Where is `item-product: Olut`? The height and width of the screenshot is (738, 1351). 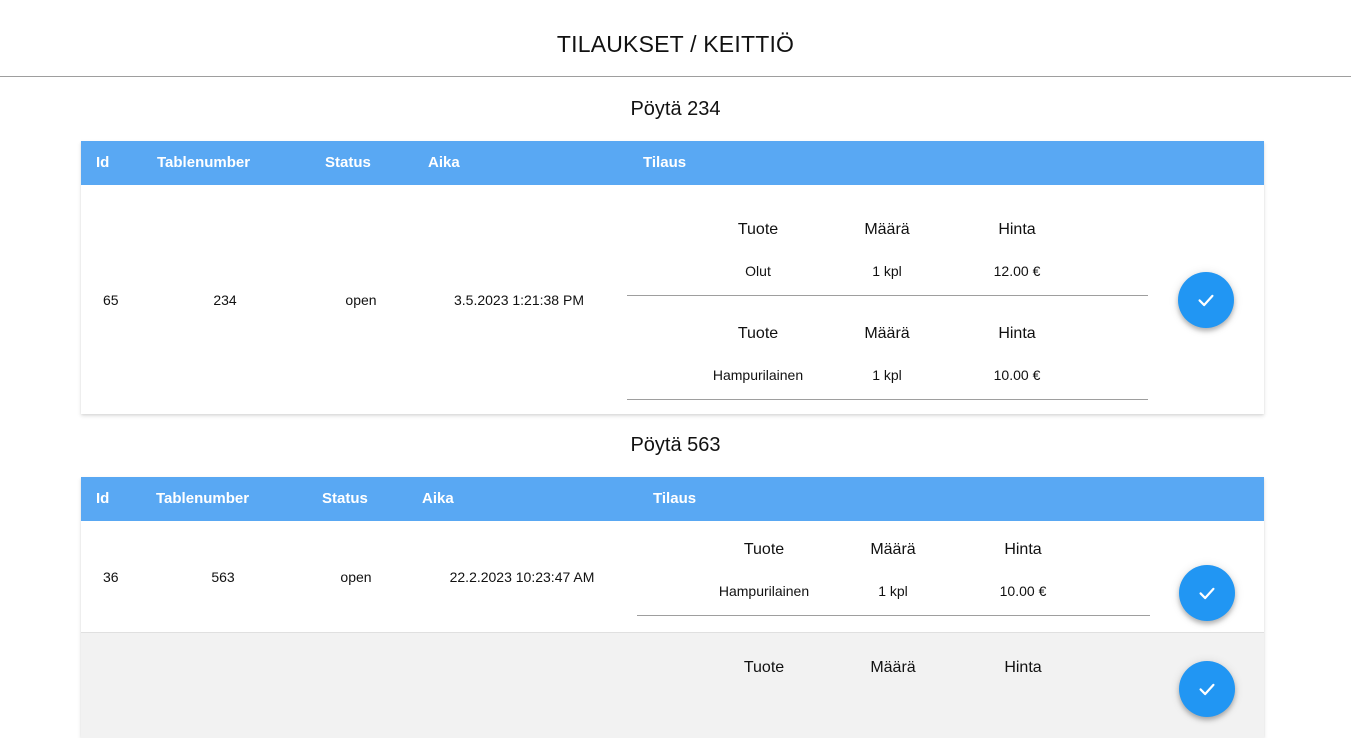 item-product: Olut is located at coordinates (758, 271).